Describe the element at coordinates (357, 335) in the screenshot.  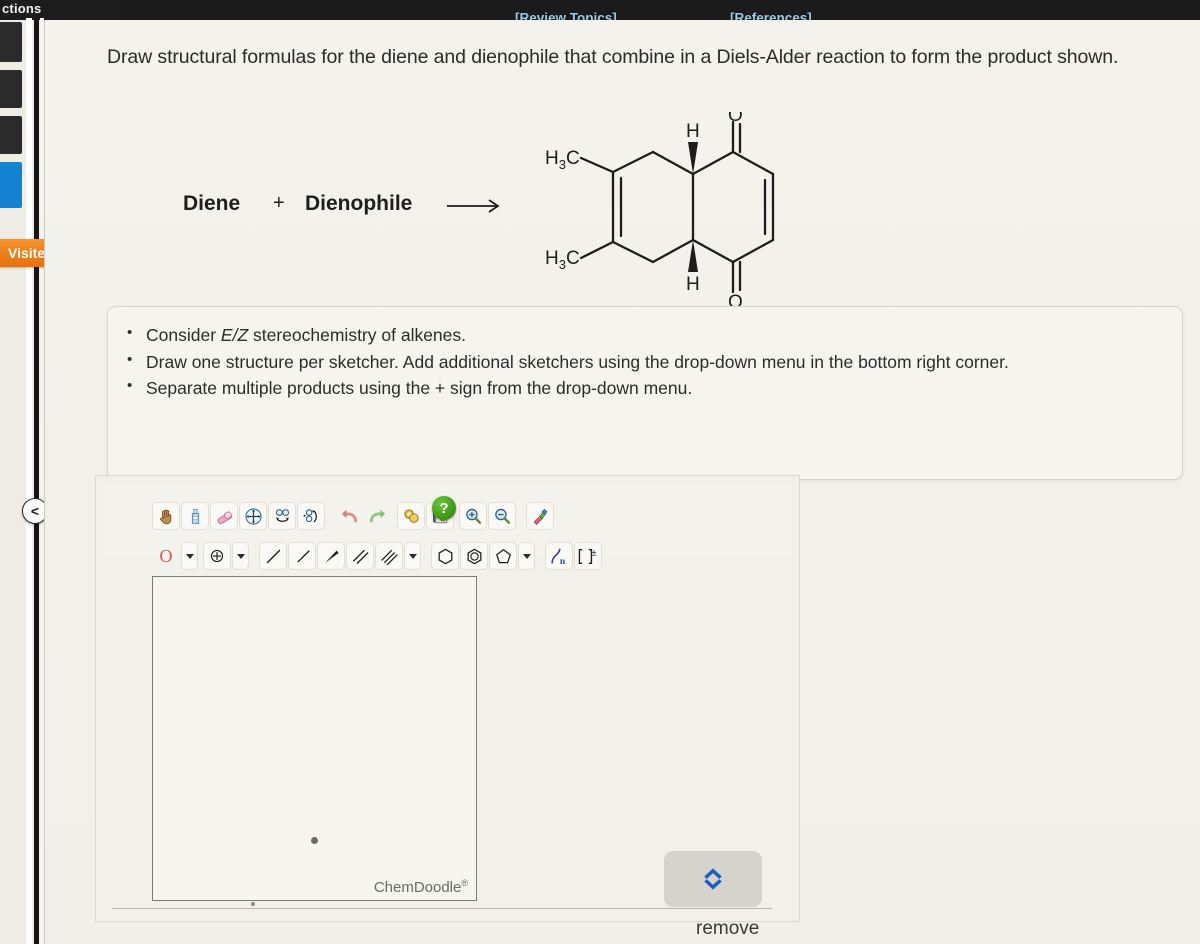
I see `instruction-text-tail: stereochemistry of alkenes.` at that location.